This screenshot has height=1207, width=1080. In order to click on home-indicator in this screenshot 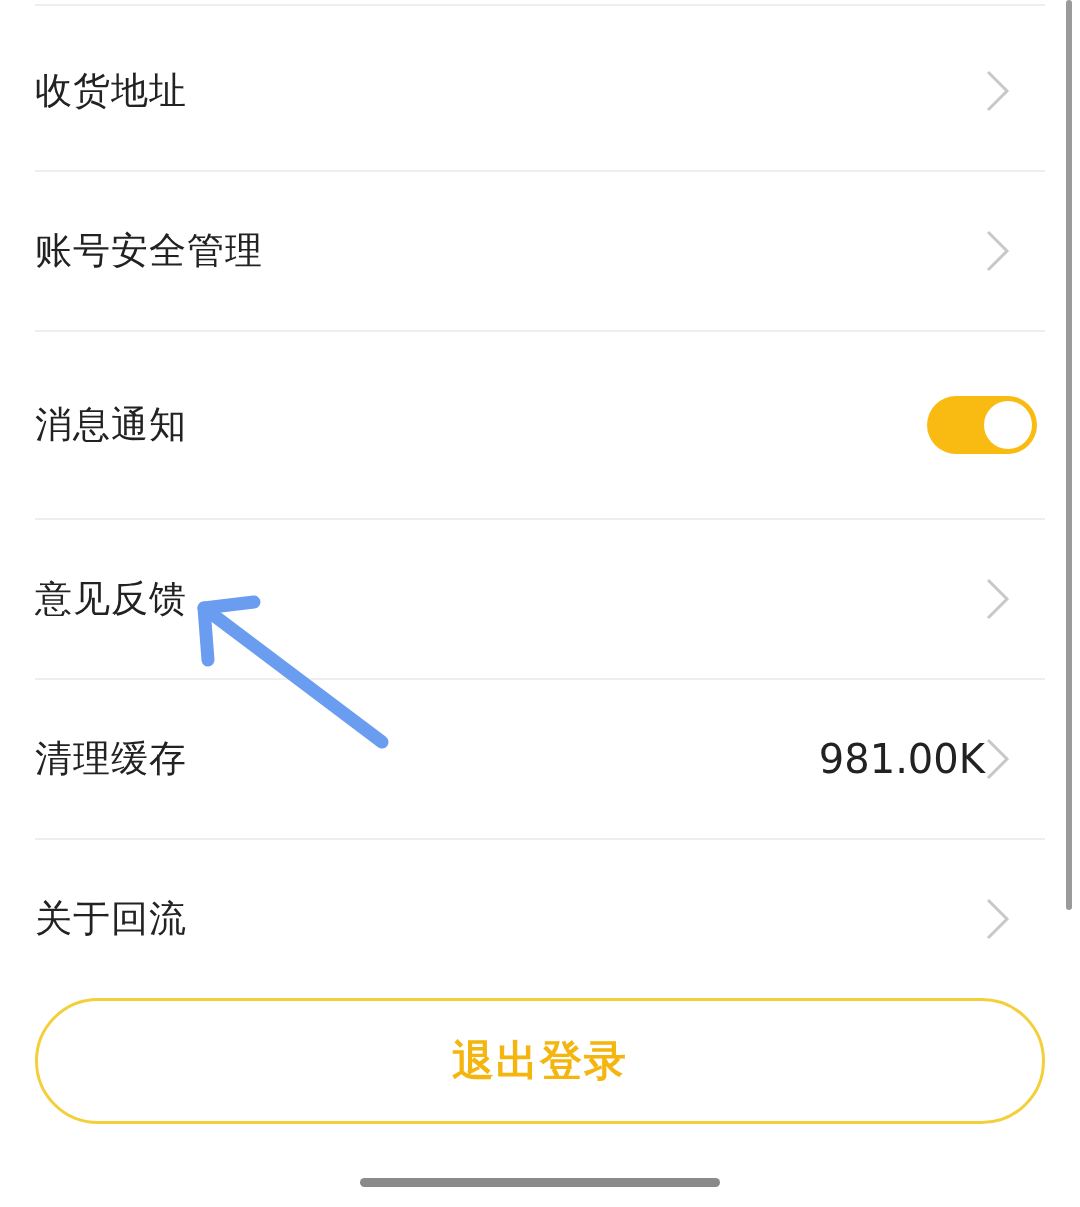, I will do `click(540, 1182)`.